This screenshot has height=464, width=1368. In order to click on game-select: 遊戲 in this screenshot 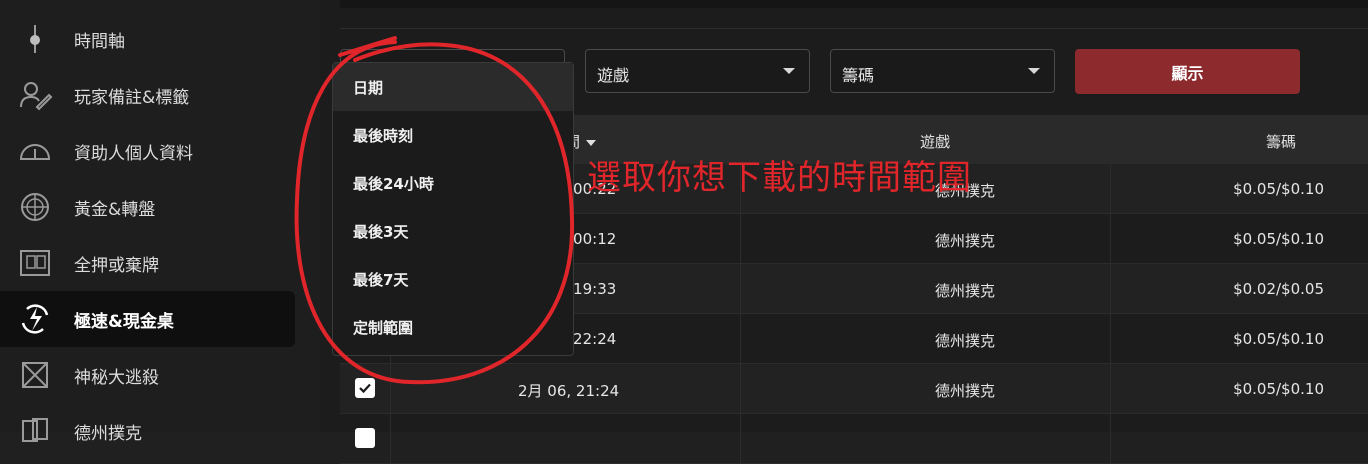, I will do `click(697, 71)`.